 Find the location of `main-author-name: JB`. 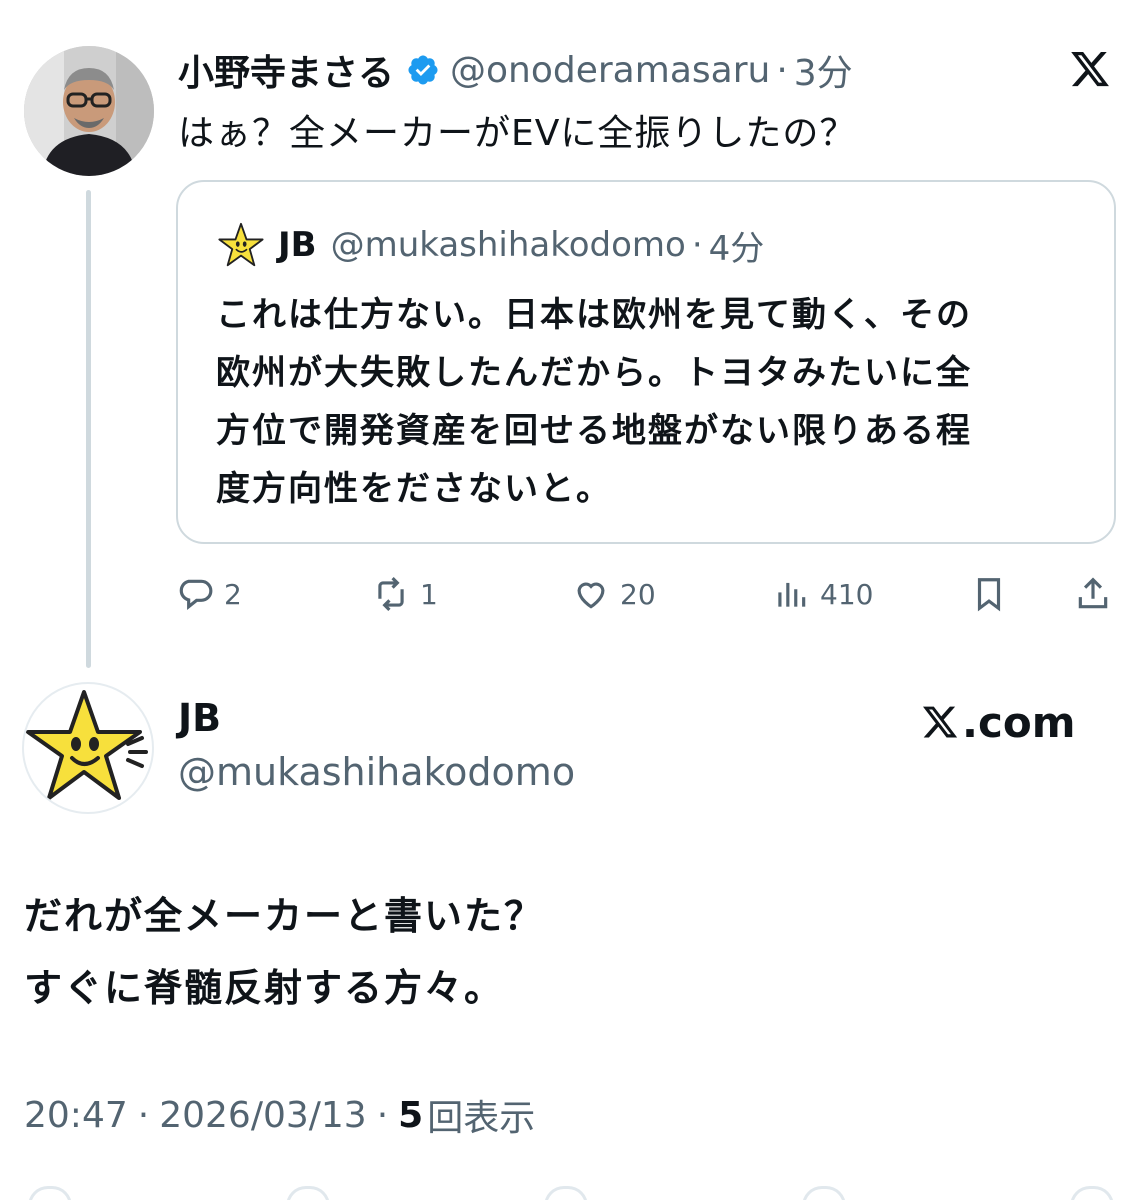

main-author-name: JB is located at coordinates (199, 718).